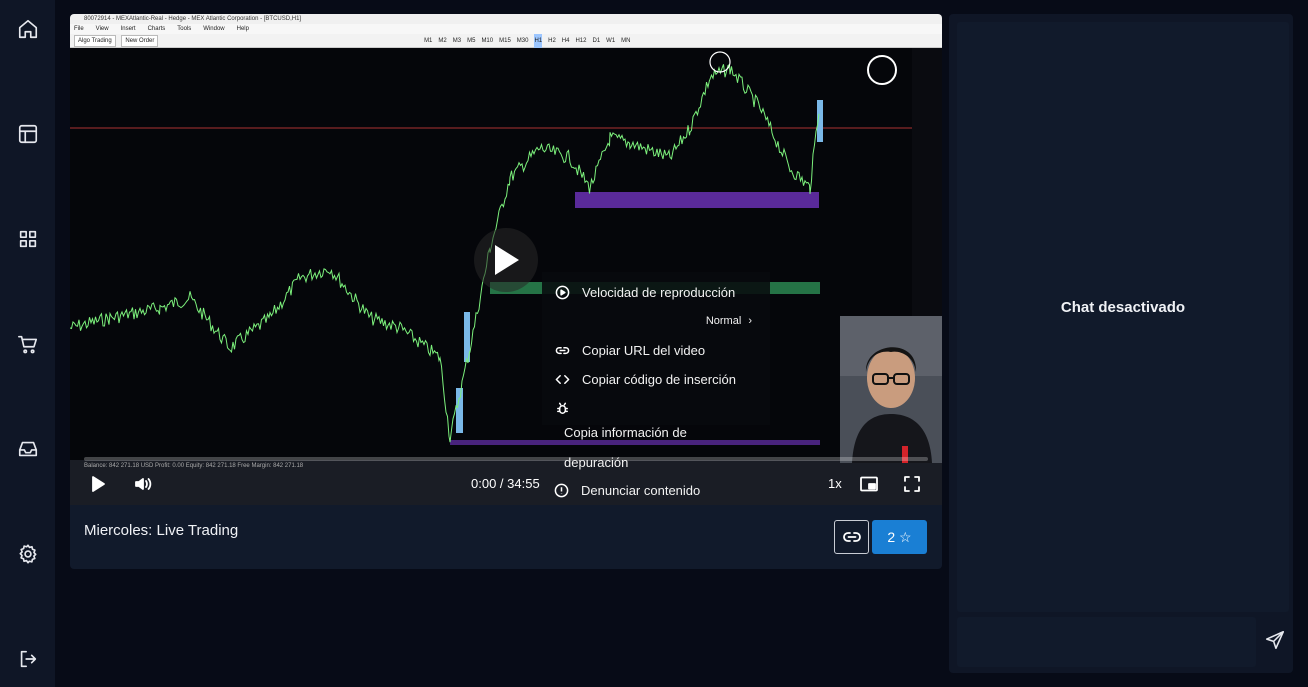 This screenshot has width=1308, height=687. Describe the element at coordinates (562, 379) in the screenshot. I see `code-icon` at that location.